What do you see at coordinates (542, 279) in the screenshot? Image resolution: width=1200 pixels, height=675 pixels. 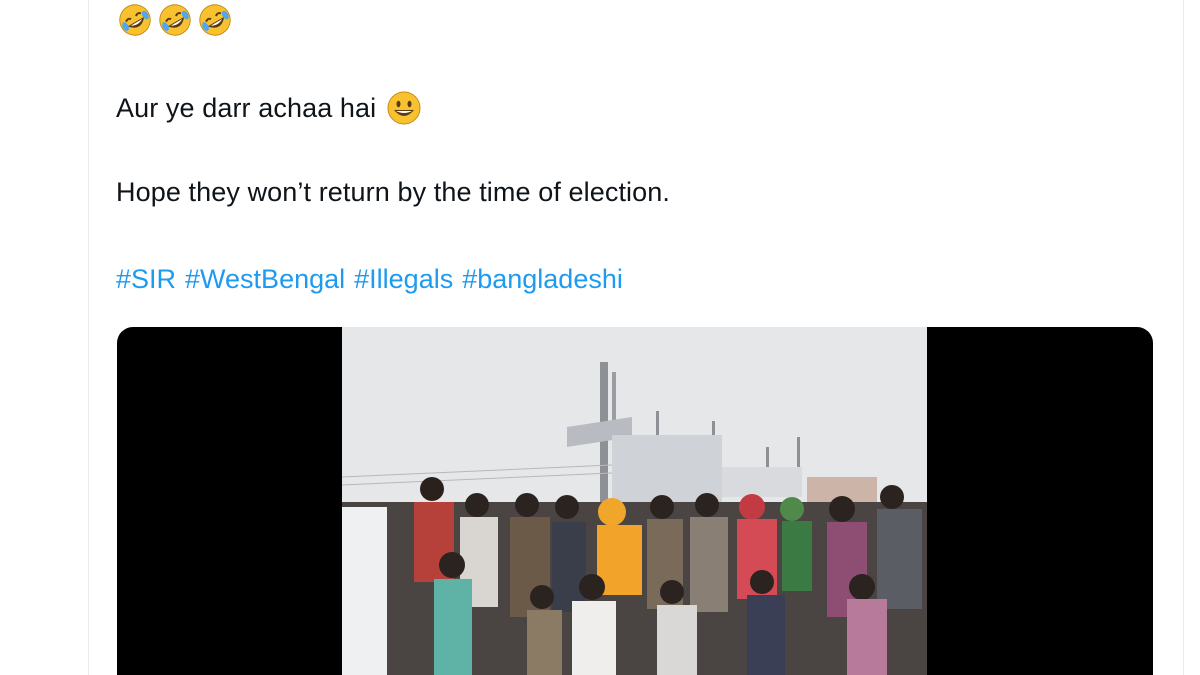 I see `hashtag-link: #bangladeshi` at bounding box center [542, 279].